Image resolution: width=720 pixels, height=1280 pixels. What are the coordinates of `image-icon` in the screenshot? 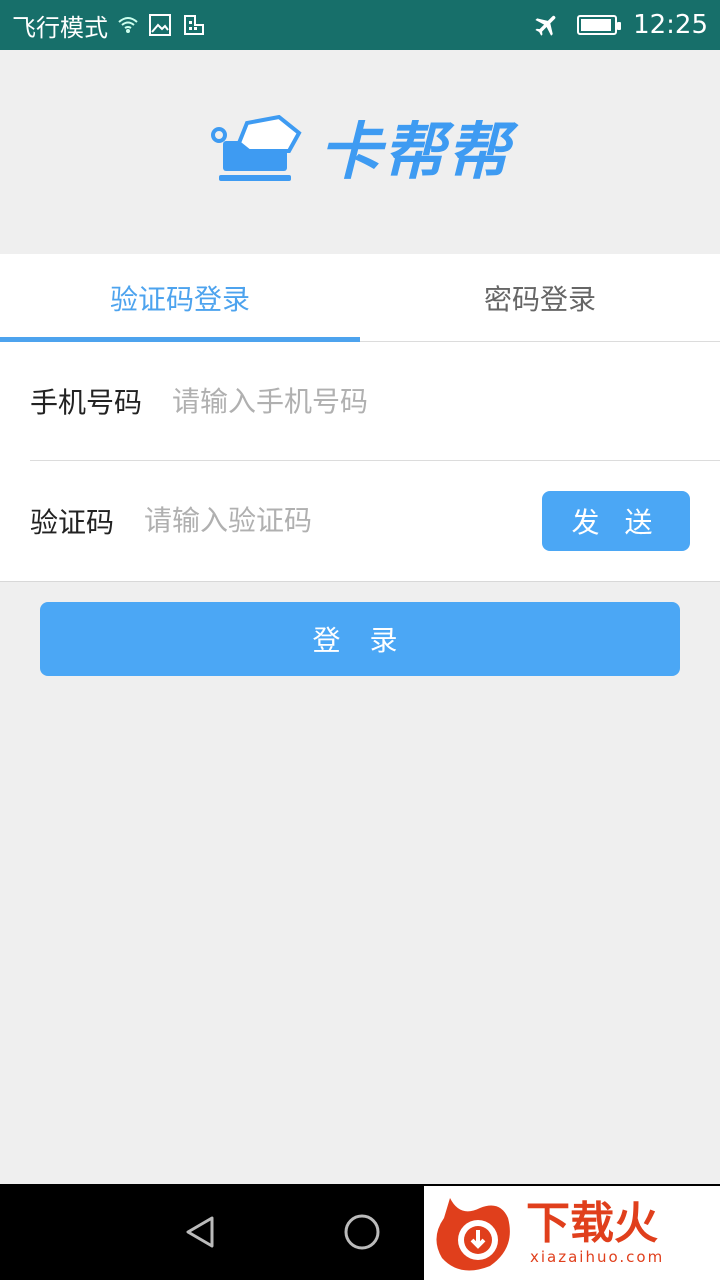 It's located at (160, 25).